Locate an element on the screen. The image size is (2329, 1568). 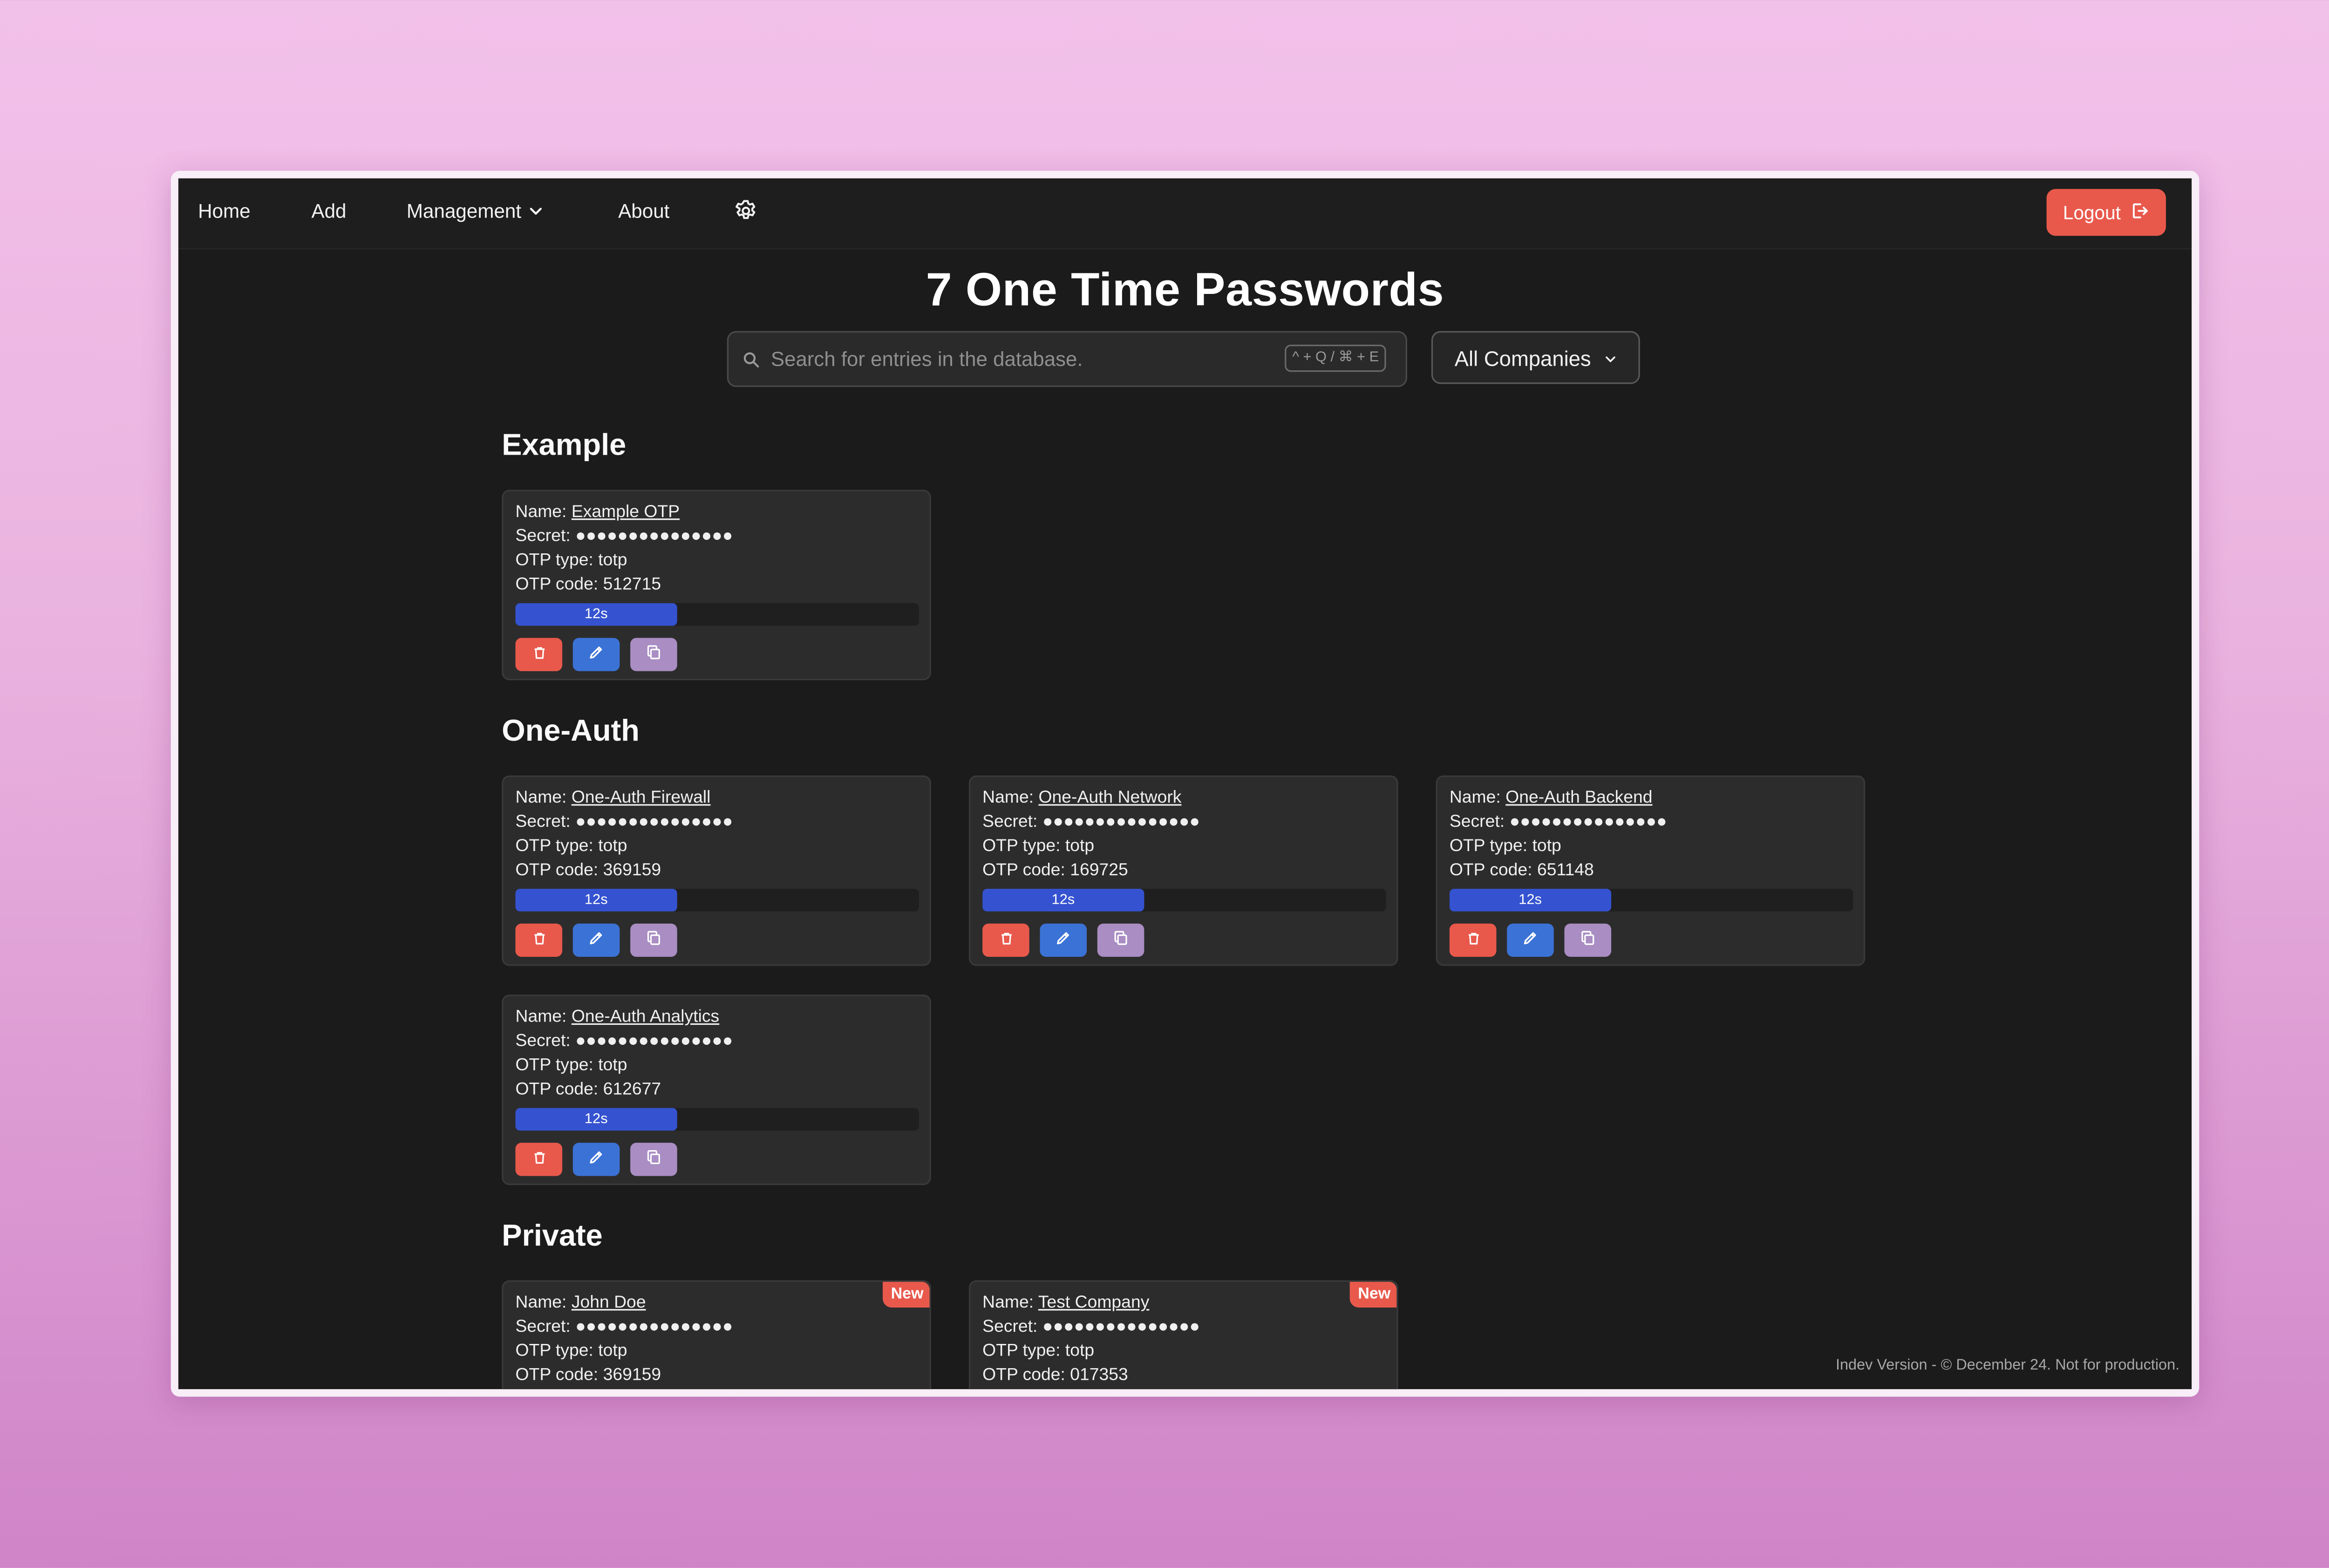
otp-code-value: 612677 is located at coordinates (632, 1090).